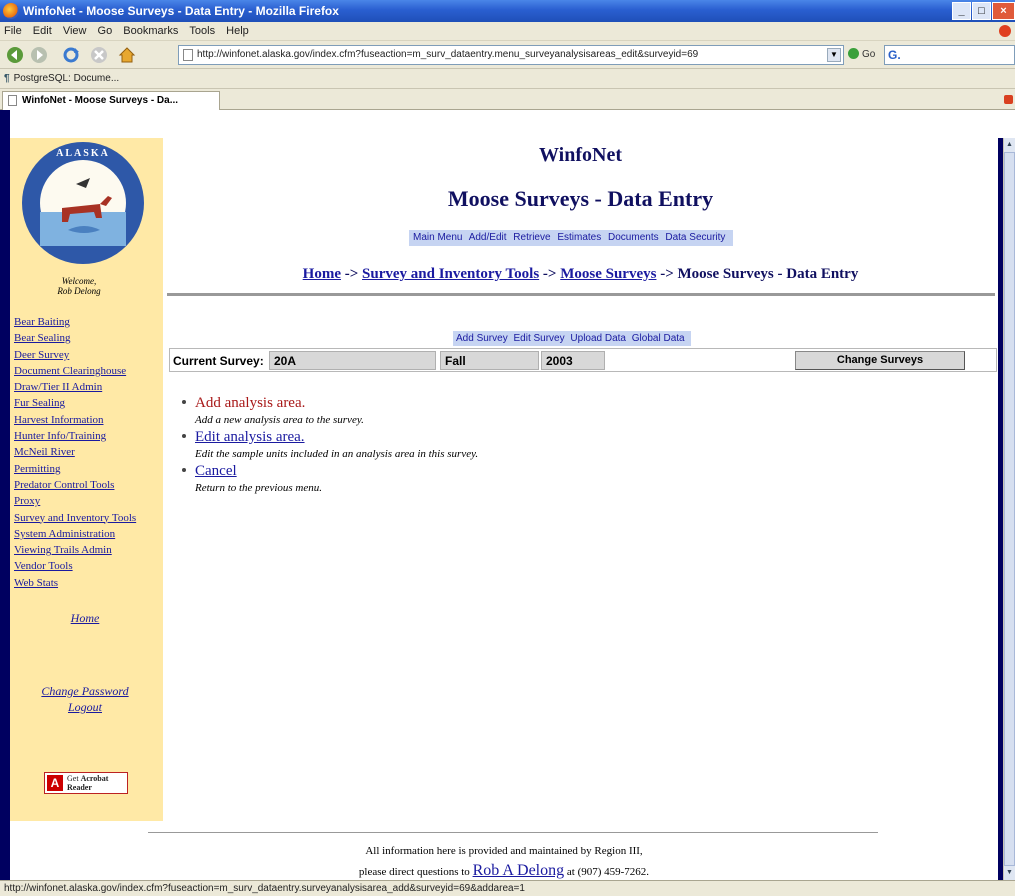 The height and width of the screenshot is (896, 1015). Describe the element at coordinates (89, 534) in the screenshot. I see `sidebar-item-system-administration: System Administration` at that location.